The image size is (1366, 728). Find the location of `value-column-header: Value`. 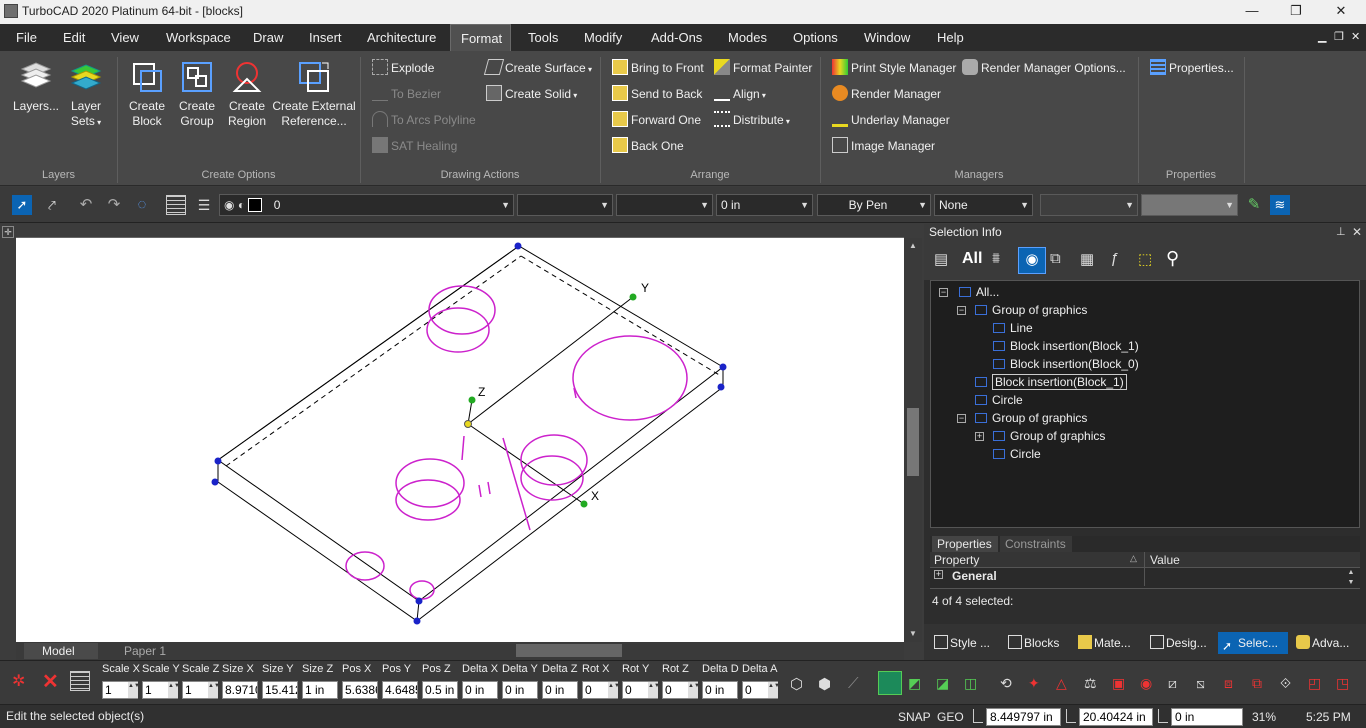

value-column-header: Value is located at coordinates (1165, 560).